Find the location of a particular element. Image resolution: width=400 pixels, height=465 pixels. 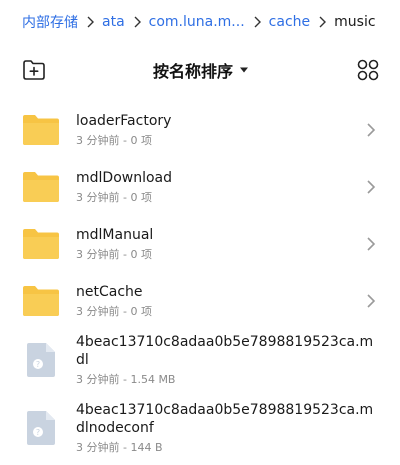

toolbar: 按名称排序 is located at coordinates (200, 70).